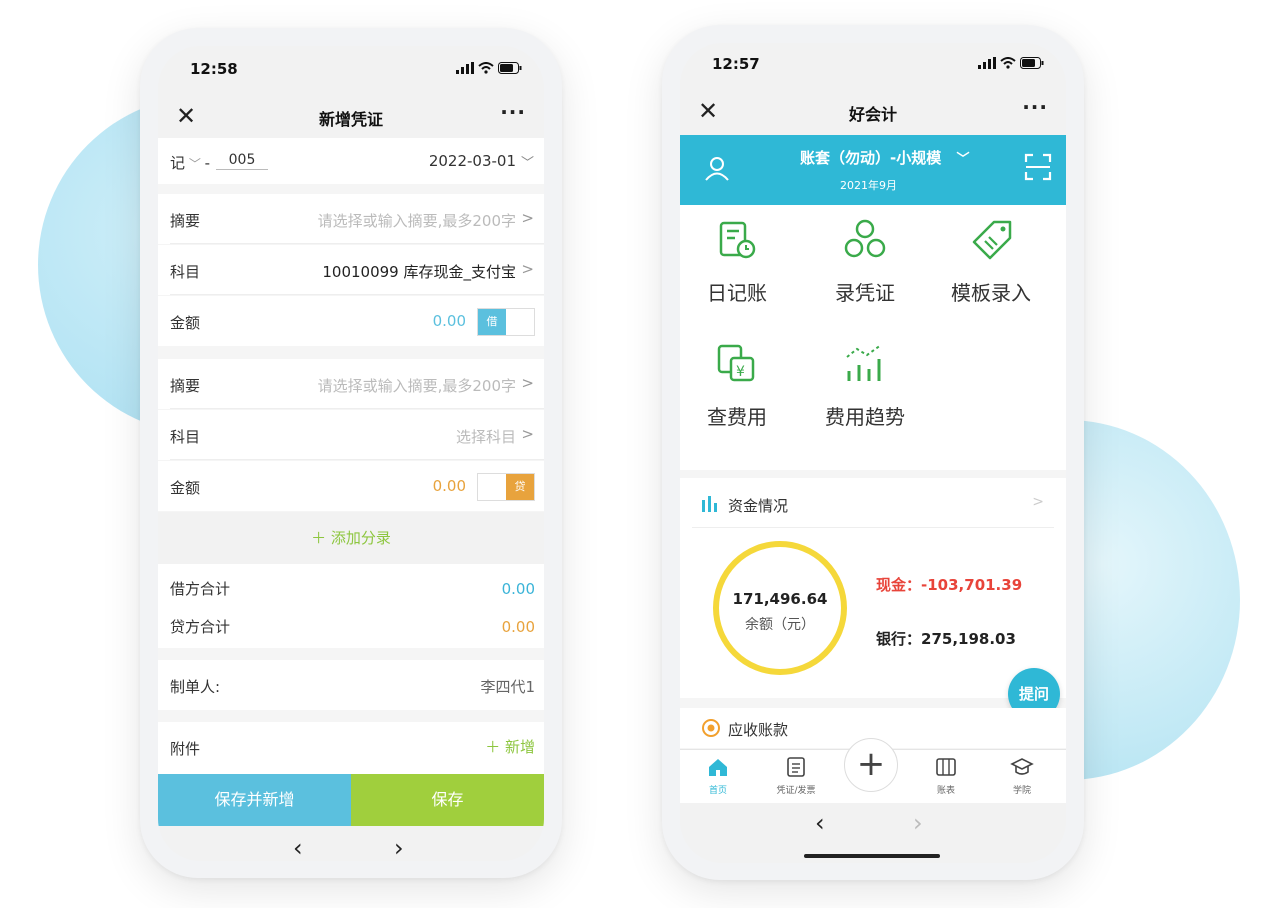  Describe the element at coordinates (1021, 791) in the screenshot. I see `tab-label: 学院` at that location.